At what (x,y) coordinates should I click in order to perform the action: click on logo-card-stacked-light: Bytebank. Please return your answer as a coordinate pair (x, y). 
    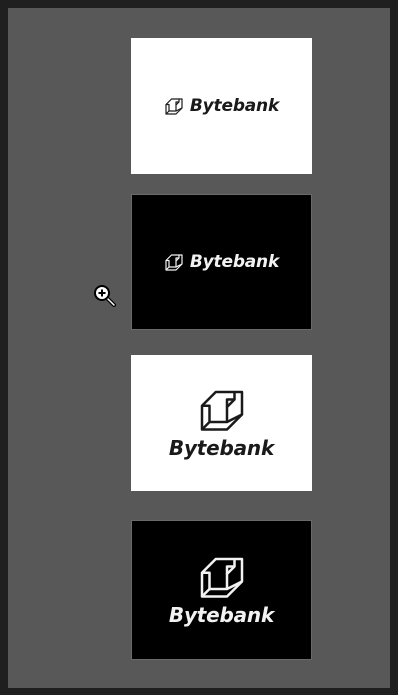
    Looking at the image, I should click on (221, 423).